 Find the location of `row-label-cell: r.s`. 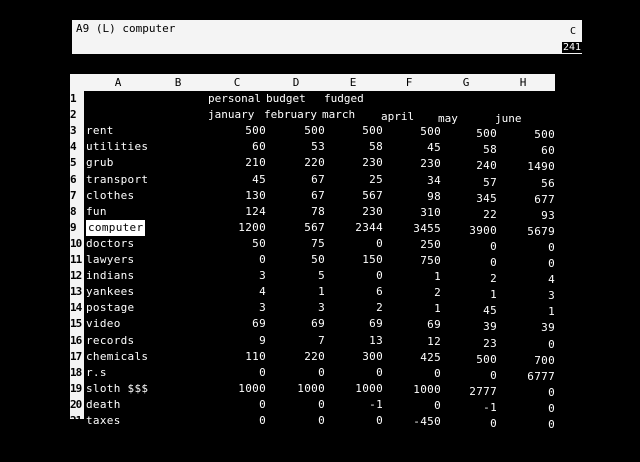

row-label-cell: r.s is located at coordinates (96, 373).